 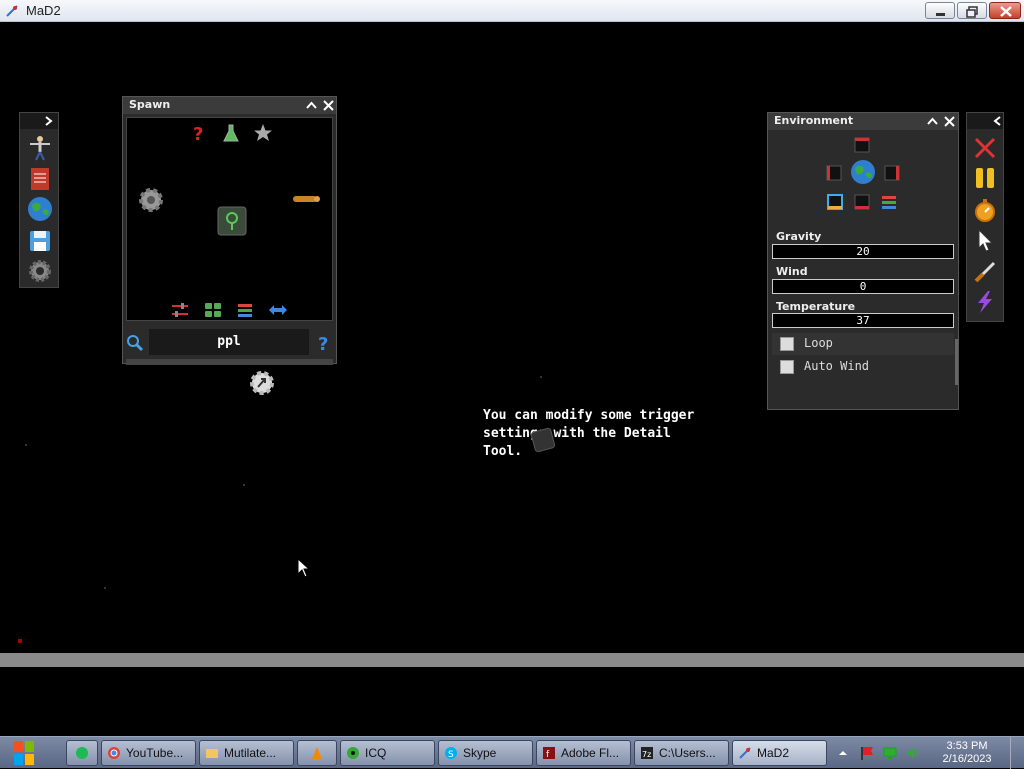 What do you see at coordinates (863, 320) in the screenshot?
I see `temperature-field: 37` at bounding box center [863, 320].